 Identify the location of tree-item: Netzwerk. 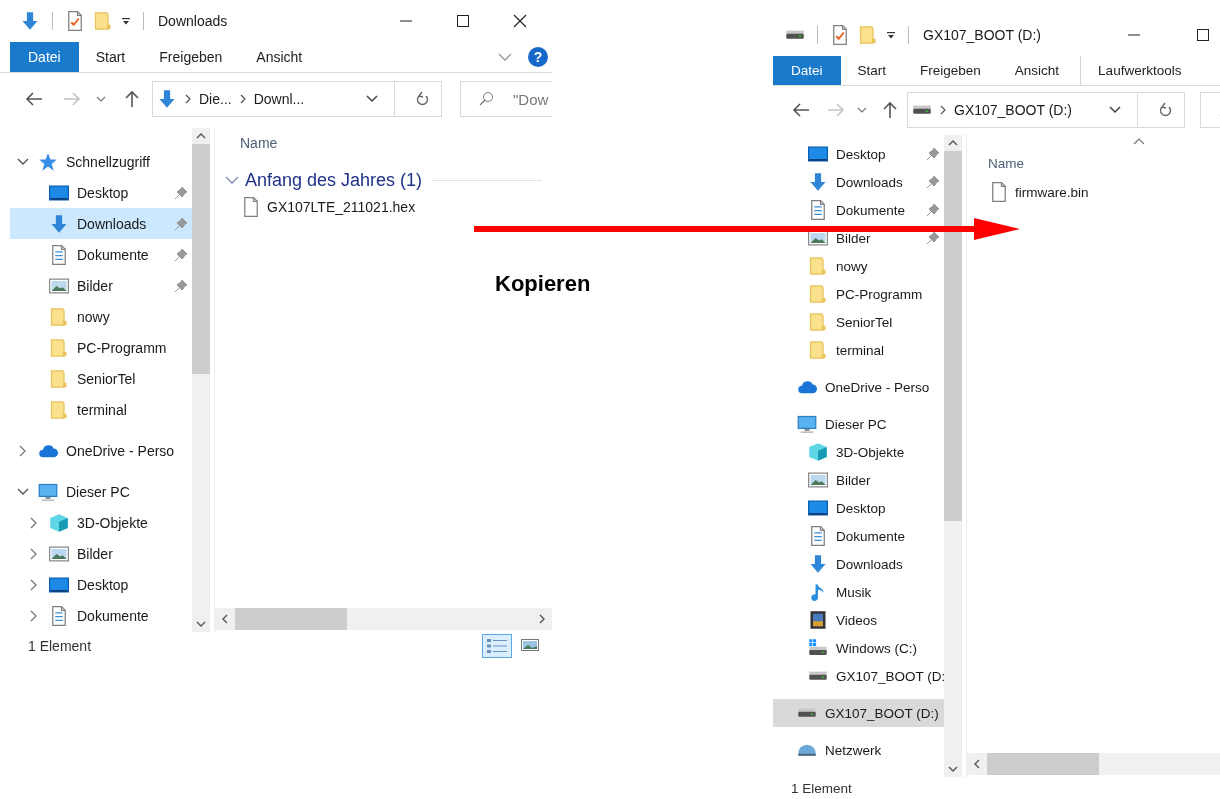
(858, 750).